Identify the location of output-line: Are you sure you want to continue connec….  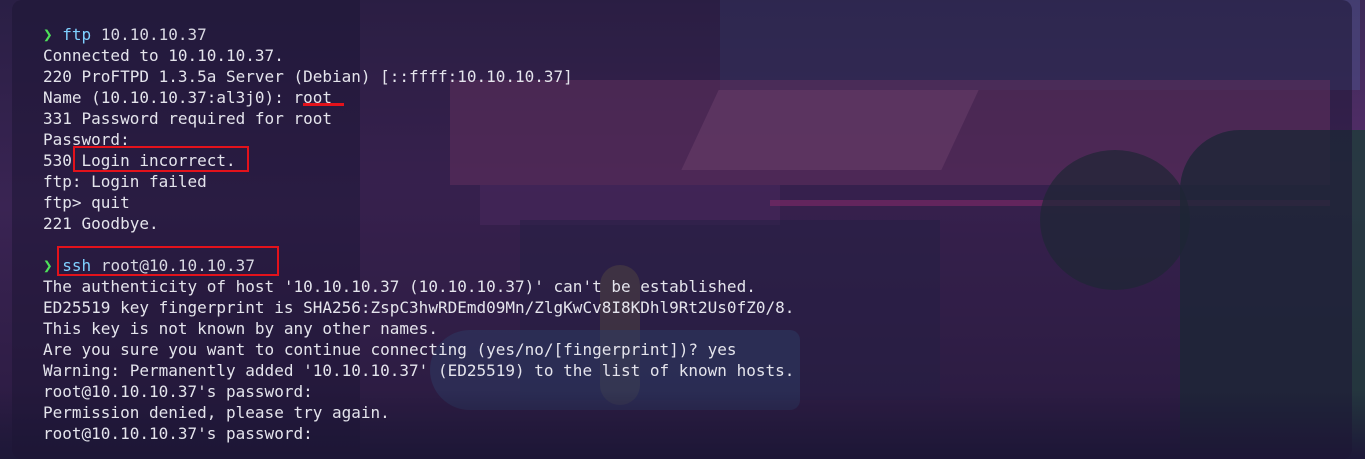
(390, 349).